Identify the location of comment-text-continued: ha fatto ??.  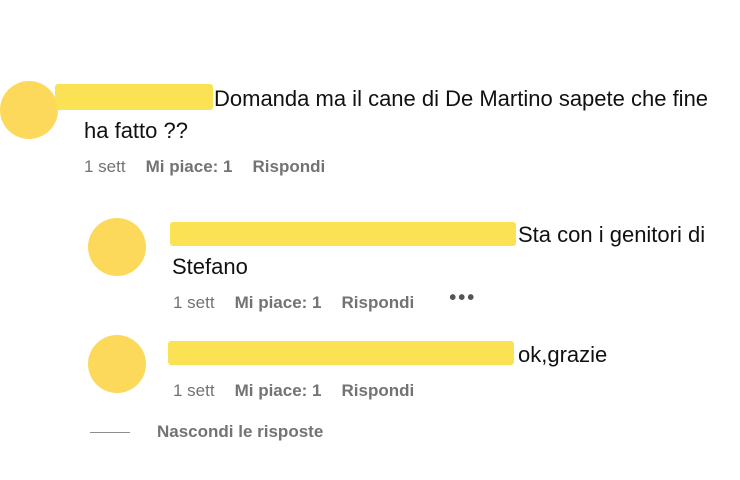
(136, 131).